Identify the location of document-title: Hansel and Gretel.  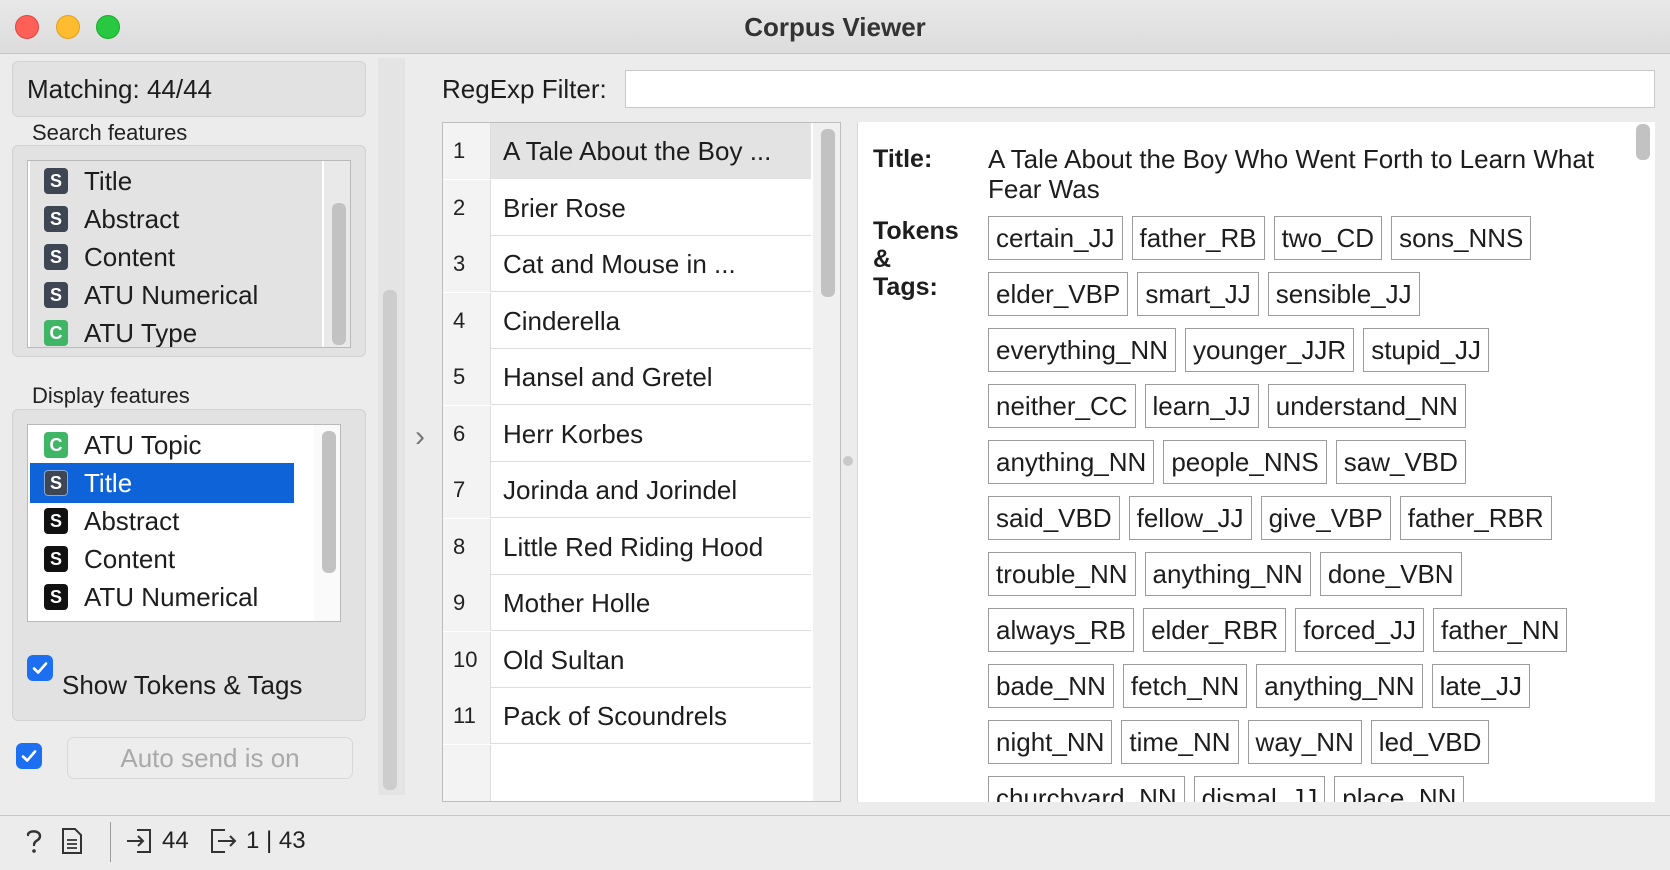
(608, 377).